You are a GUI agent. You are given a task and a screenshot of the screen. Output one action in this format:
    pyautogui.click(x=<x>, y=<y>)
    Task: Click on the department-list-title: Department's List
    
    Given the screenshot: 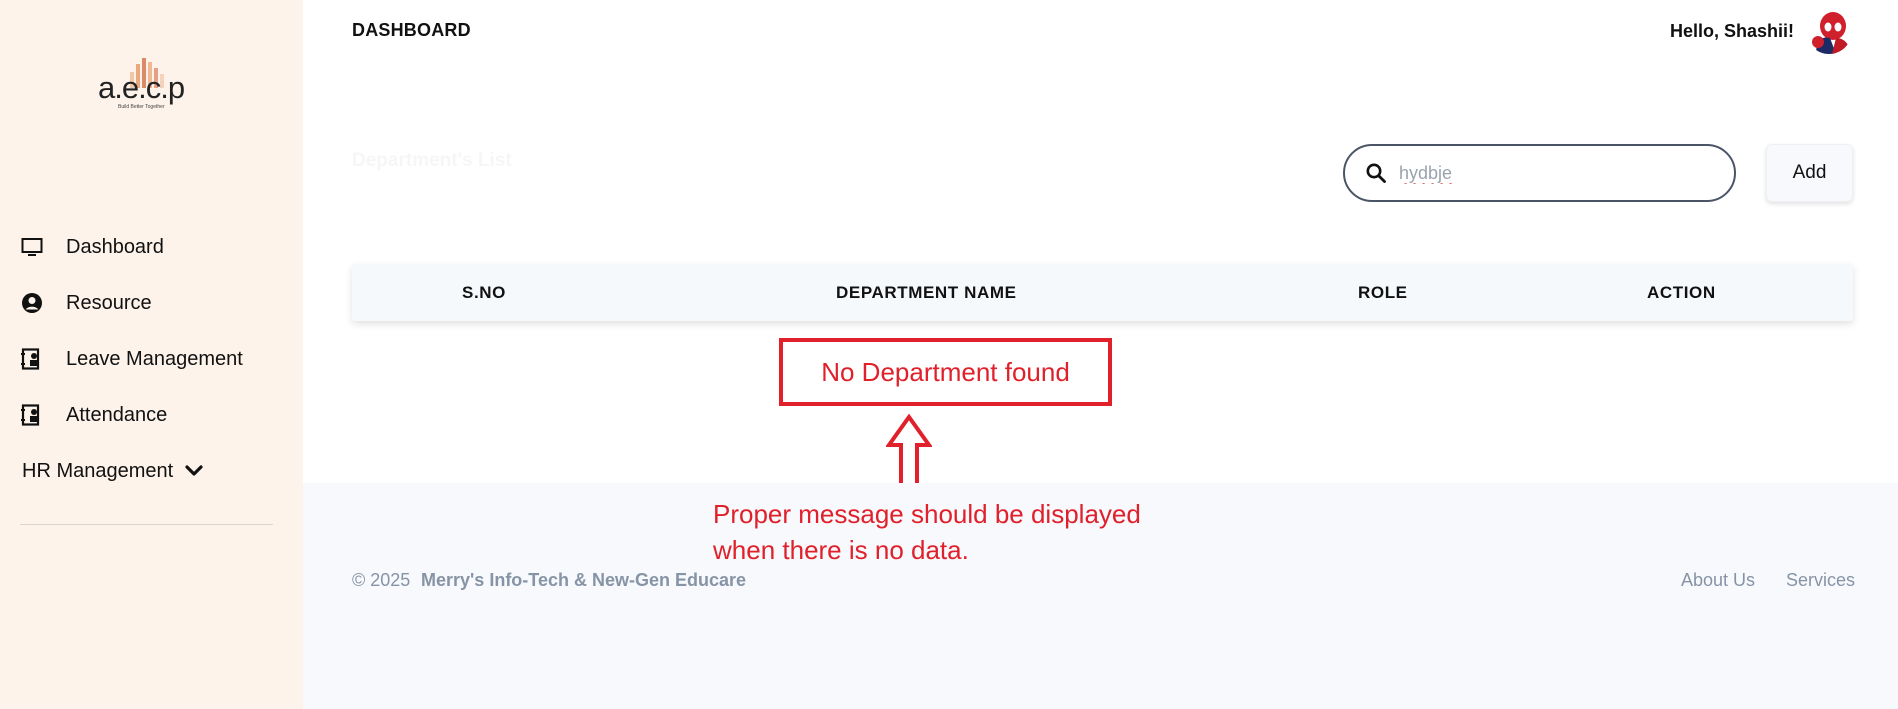 What is the action you would take?
    pyautogui.click(x=432, y=160)
    